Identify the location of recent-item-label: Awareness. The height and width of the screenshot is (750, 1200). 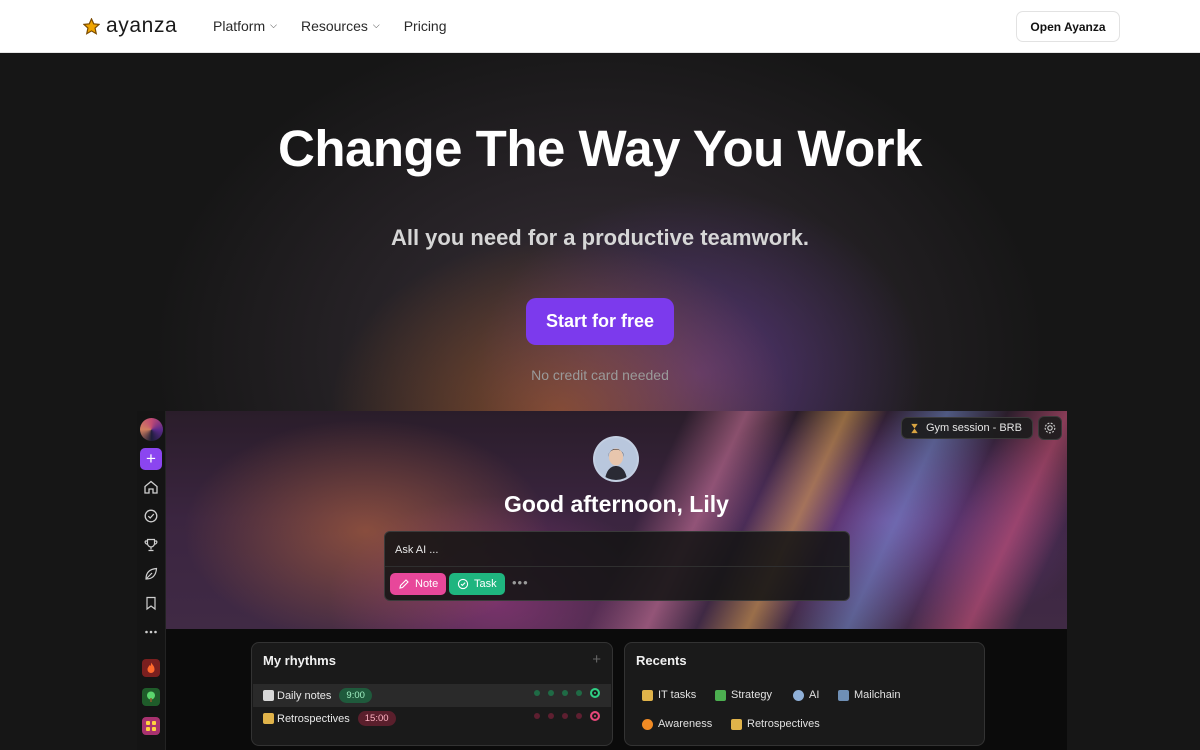
(685, 724).